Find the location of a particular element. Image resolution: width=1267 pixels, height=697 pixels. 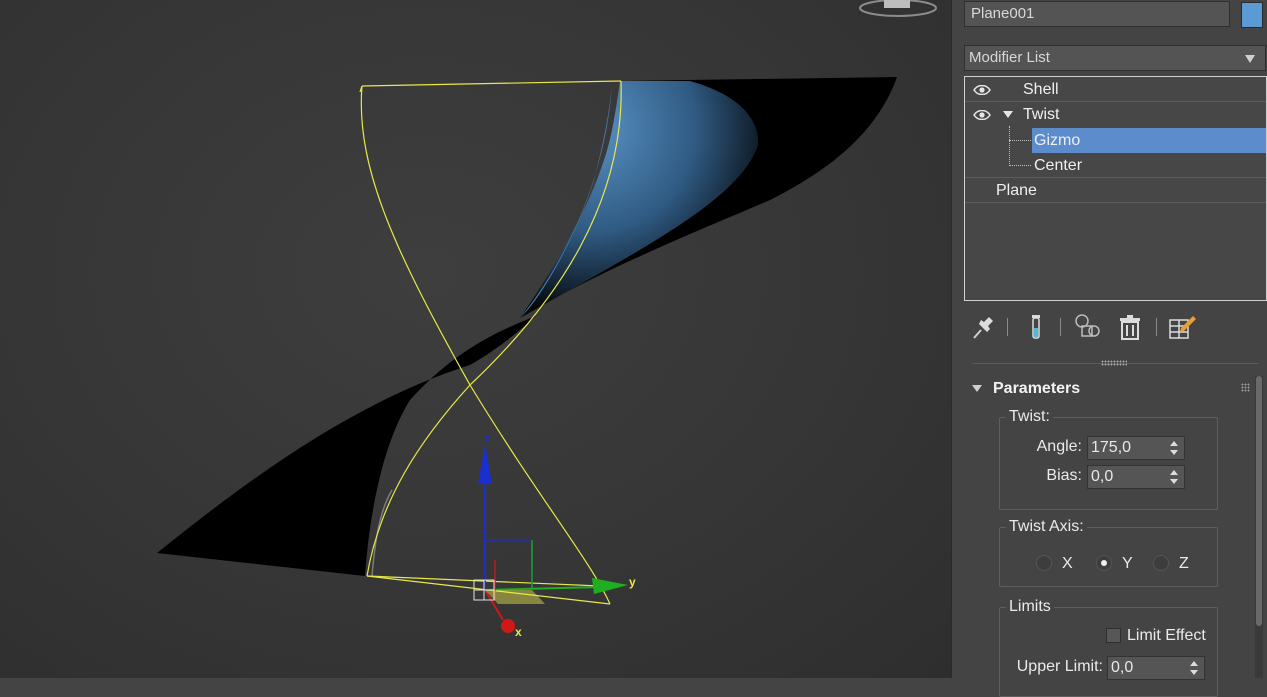

gizmo-y-label: y is located at coordinates (632, 582).